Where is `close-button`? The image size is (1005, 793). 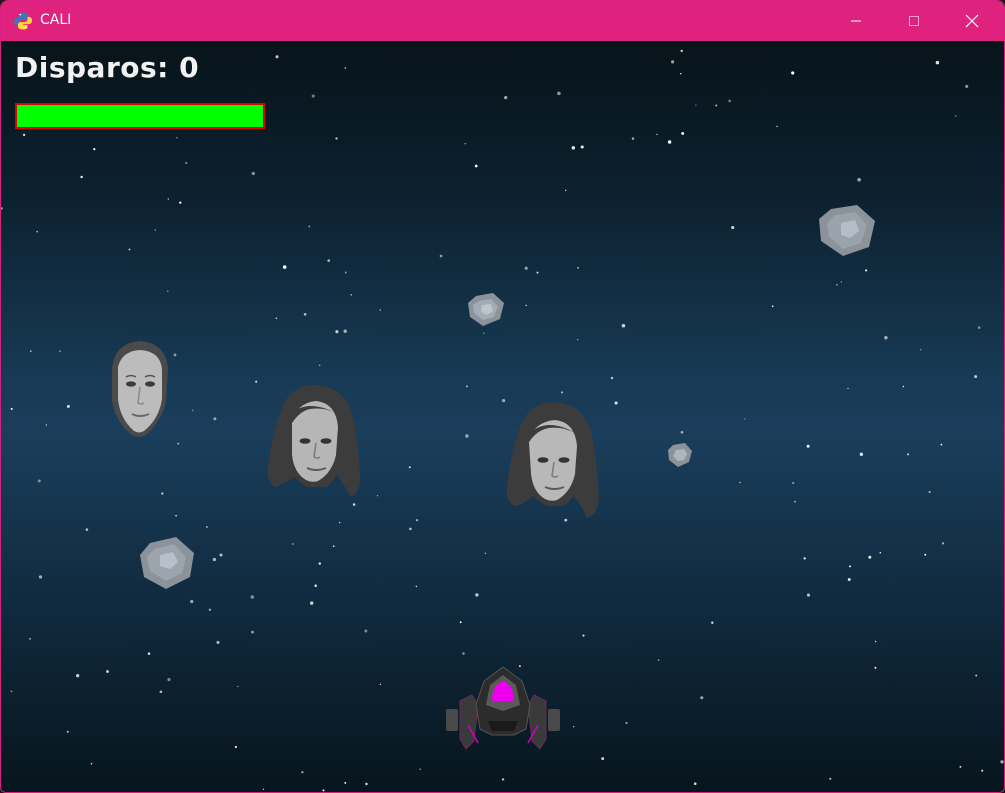 close-button is located at coordinates (972, 21).